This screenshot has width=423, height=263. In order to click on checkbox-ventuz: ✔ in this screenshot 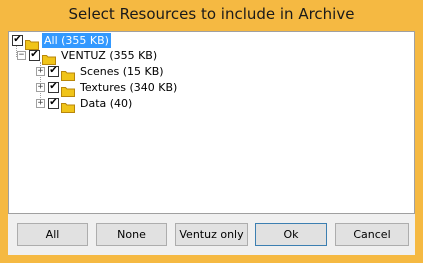, I will do `click(34, 55)`.